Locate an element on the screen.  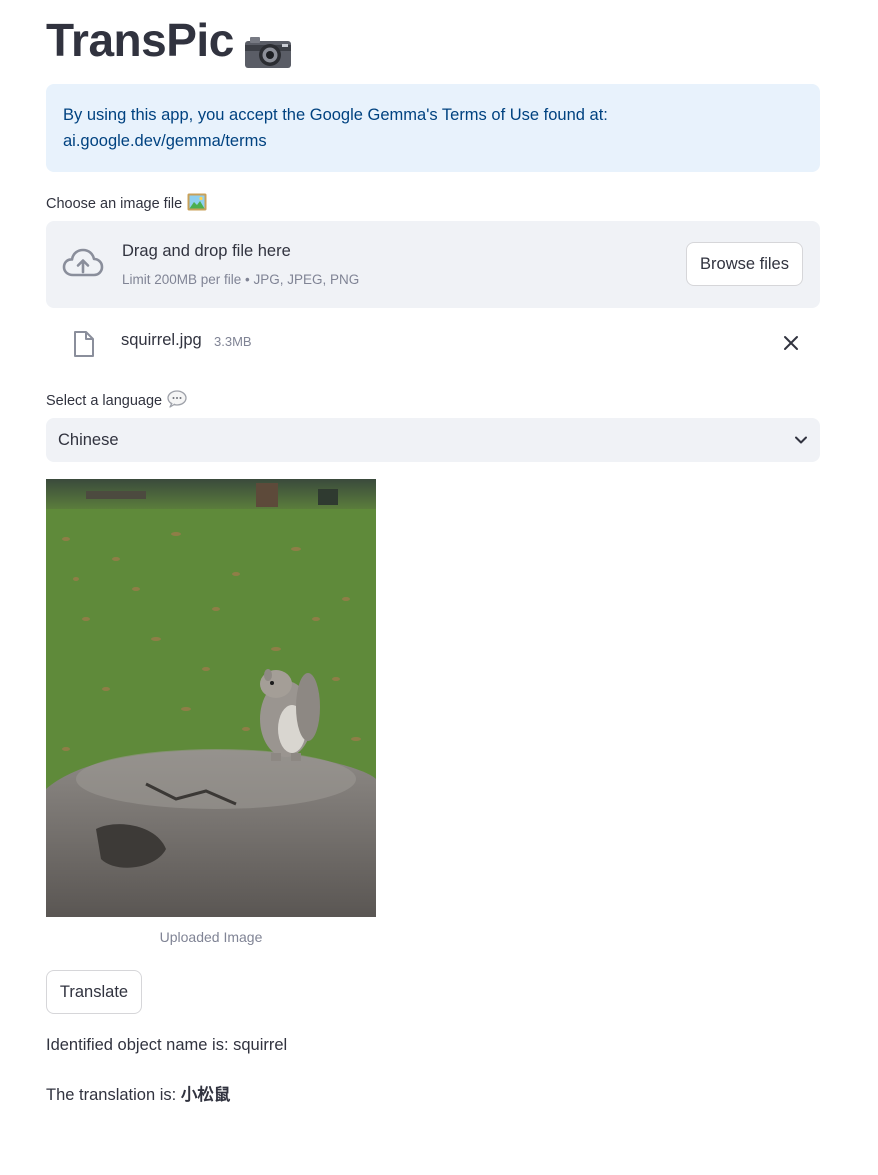
speech-bubble-icon is located at coordinates (177, 401).